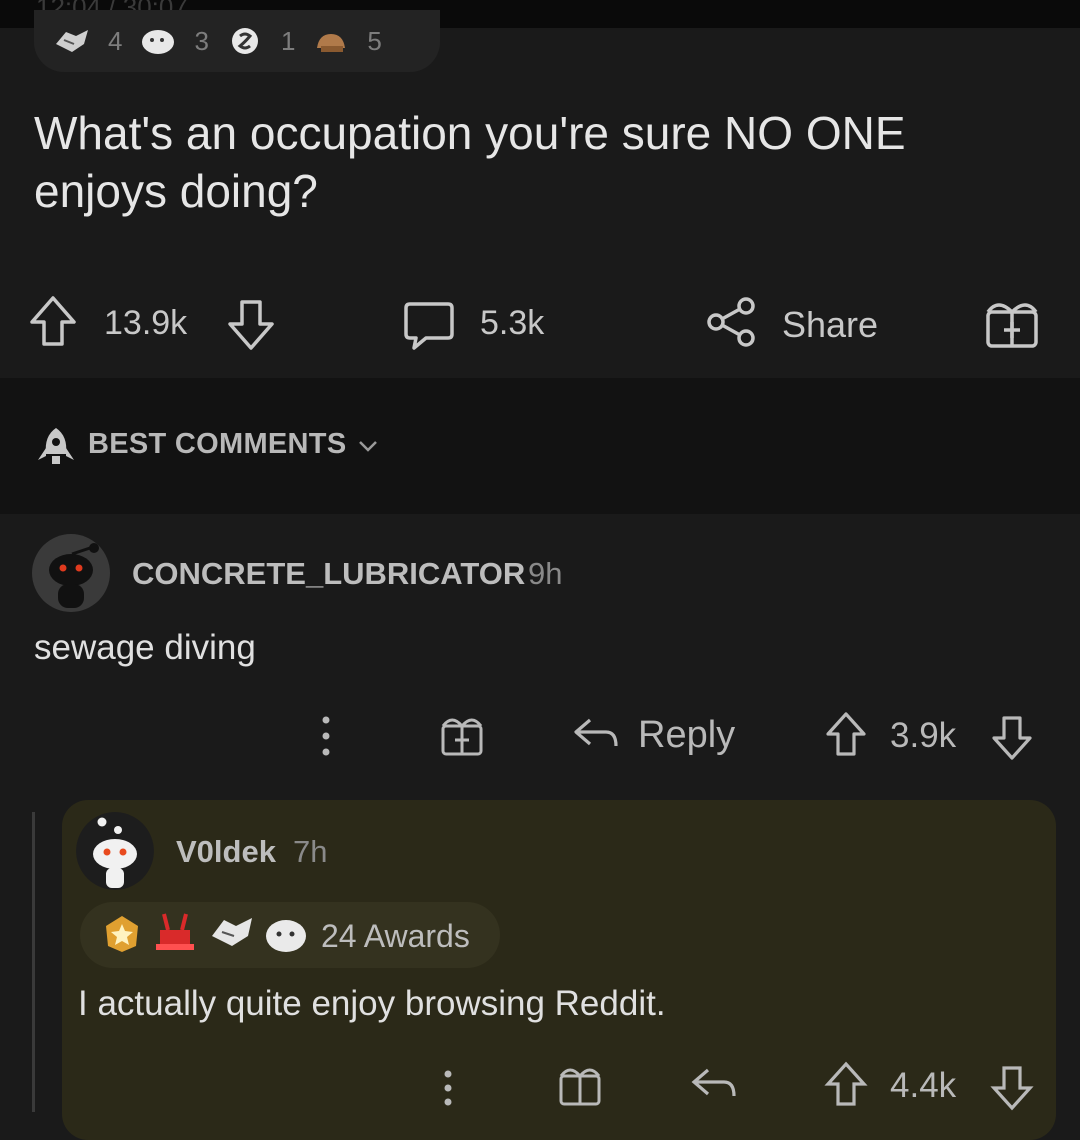 This screenshot has width=1080, height=1140. Describe the element at coordinates (395, 936) in the screenshot. I see `awards-count-label: 24 Awards` at that location.